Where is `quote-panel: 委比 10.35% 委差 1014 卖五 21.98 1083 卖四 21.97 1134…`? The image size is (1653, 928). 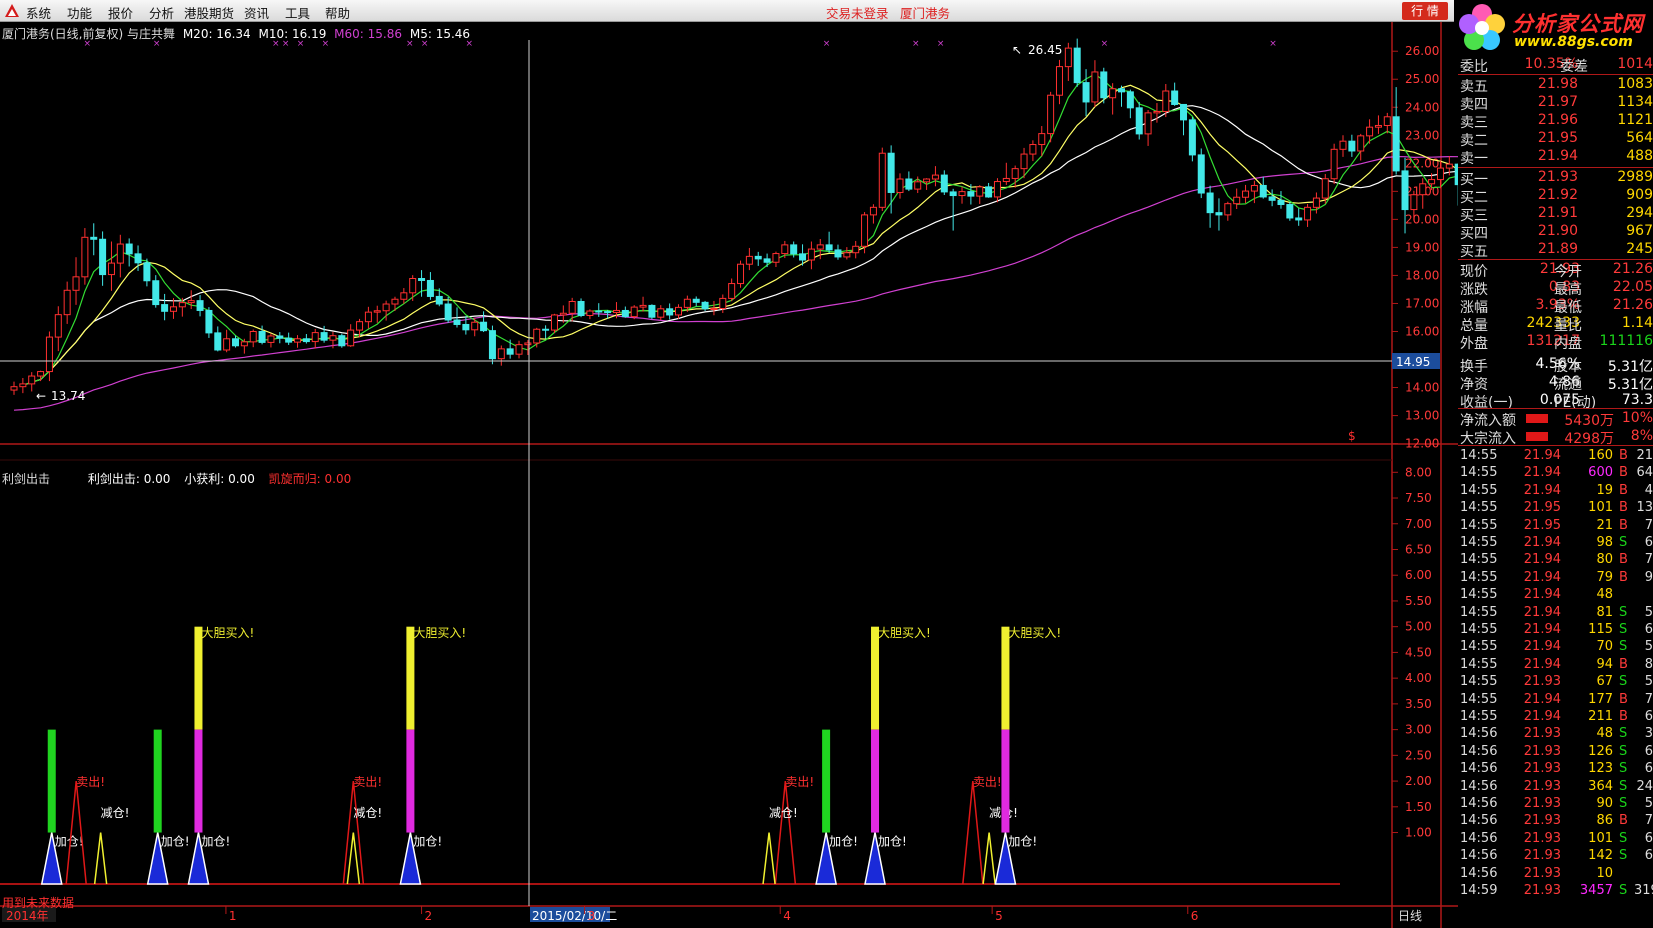 quote-panel: 委比 10.35% 委差 1014 卖五 21.98 1083 卖四 21.97 1134… is located at coordinates (1555, 492).